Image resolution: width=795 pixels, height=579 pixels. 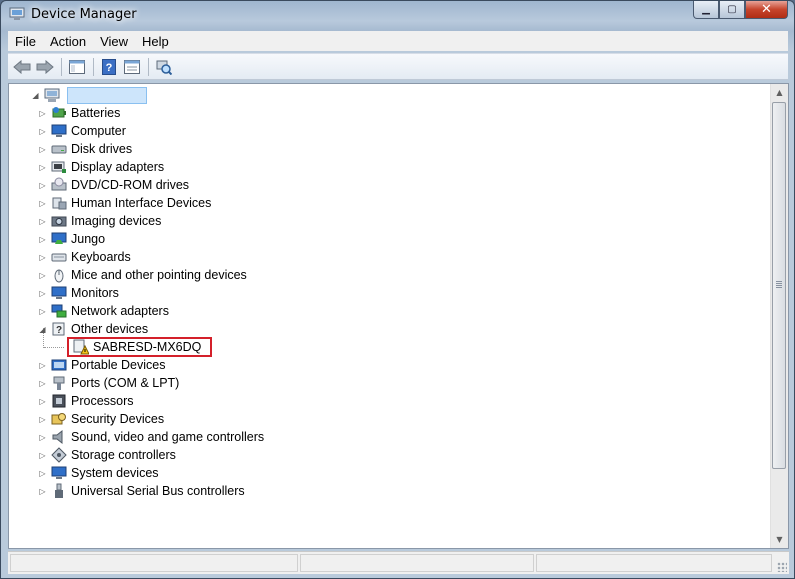 What do you see at coordinates (59, 257) in the screenshot?
I see `keyboard-icon` at bounding box center [59, 257].